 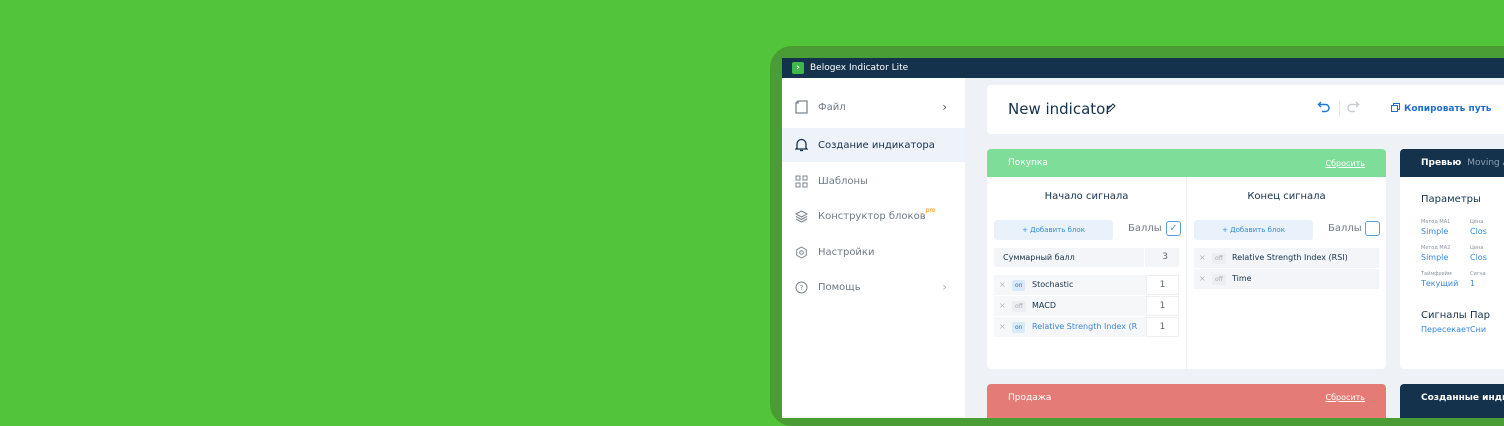 What do you see at coordinates (1053, 284) in the screenshot?
I see `rule-name: Stochastic` at bounding box center [1053, 284].